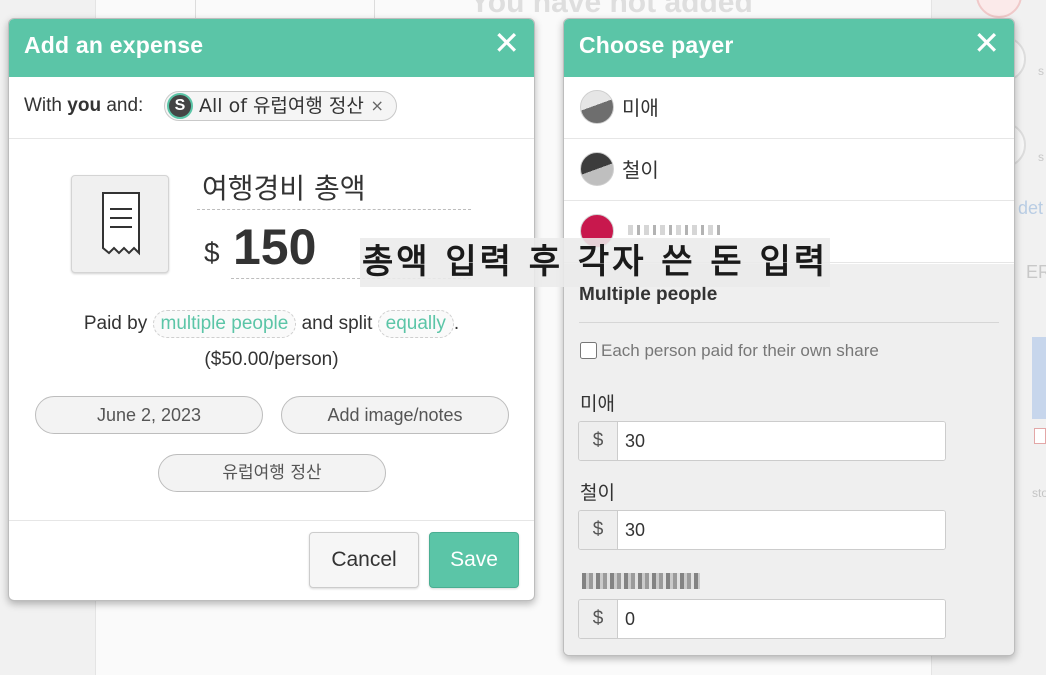 The width and height of the screenshot is (1046, 675). What do you see at coordinates (180, 106) in the screenshot?
I see `group-avatar-icon: S` at bounding box center [180, 106].